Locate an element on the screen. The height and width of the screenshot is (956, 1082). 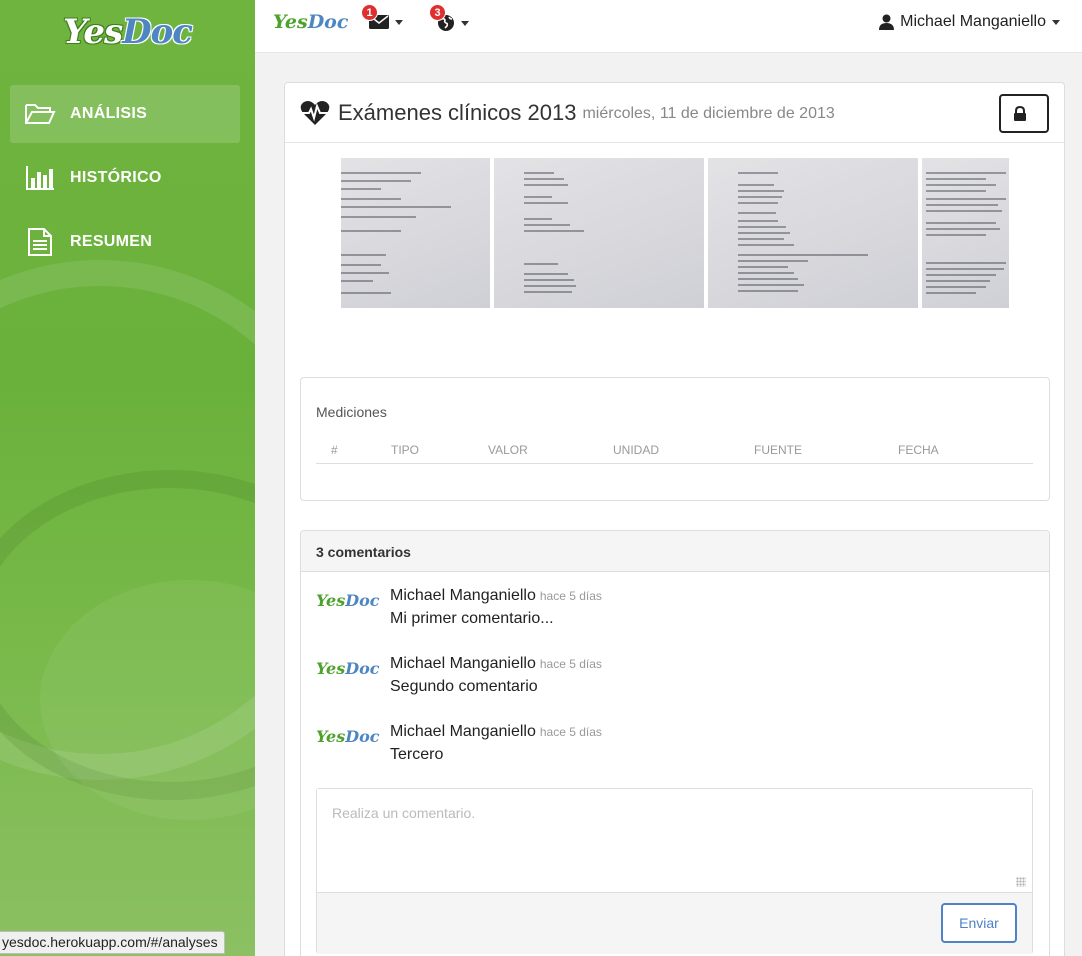
heartbeat-icon is located at coordinates (315, 112).